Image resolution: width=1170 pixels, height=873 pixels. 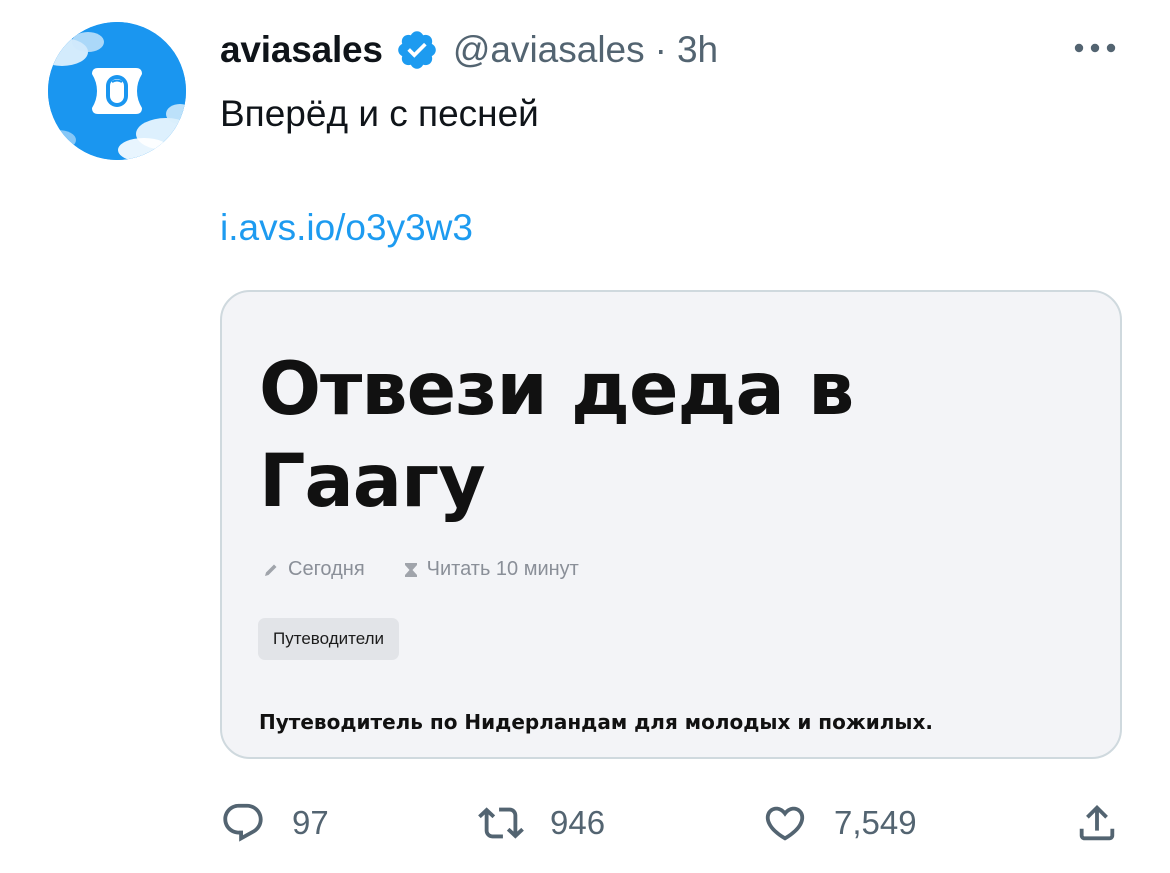 I want to click on retweet-count: 946, so click(x=578, y=822).